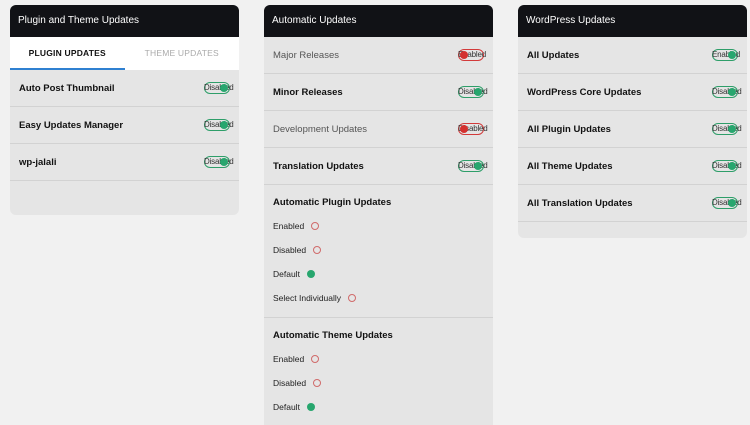 The height and width of the screenshot is (425, 750). I want to click on row-label: WordPress Core Updates, so click(584, 92).